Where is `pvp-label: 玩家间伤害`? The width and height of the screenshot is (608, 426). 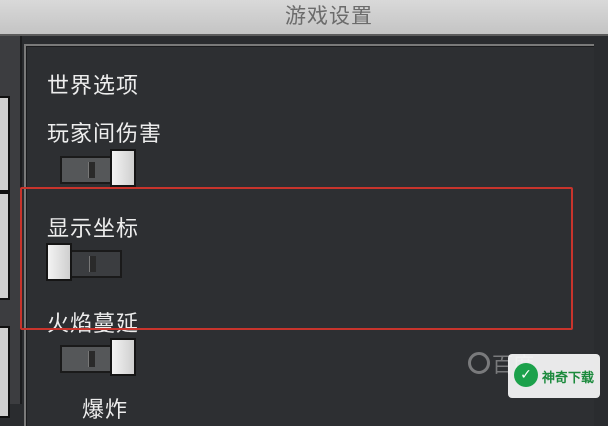 pvp-label: 玩家间伤害 is located at coordinates (105, 134).